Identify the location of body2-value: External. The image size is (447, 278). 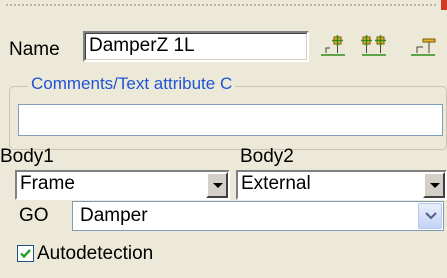
(276, 183).